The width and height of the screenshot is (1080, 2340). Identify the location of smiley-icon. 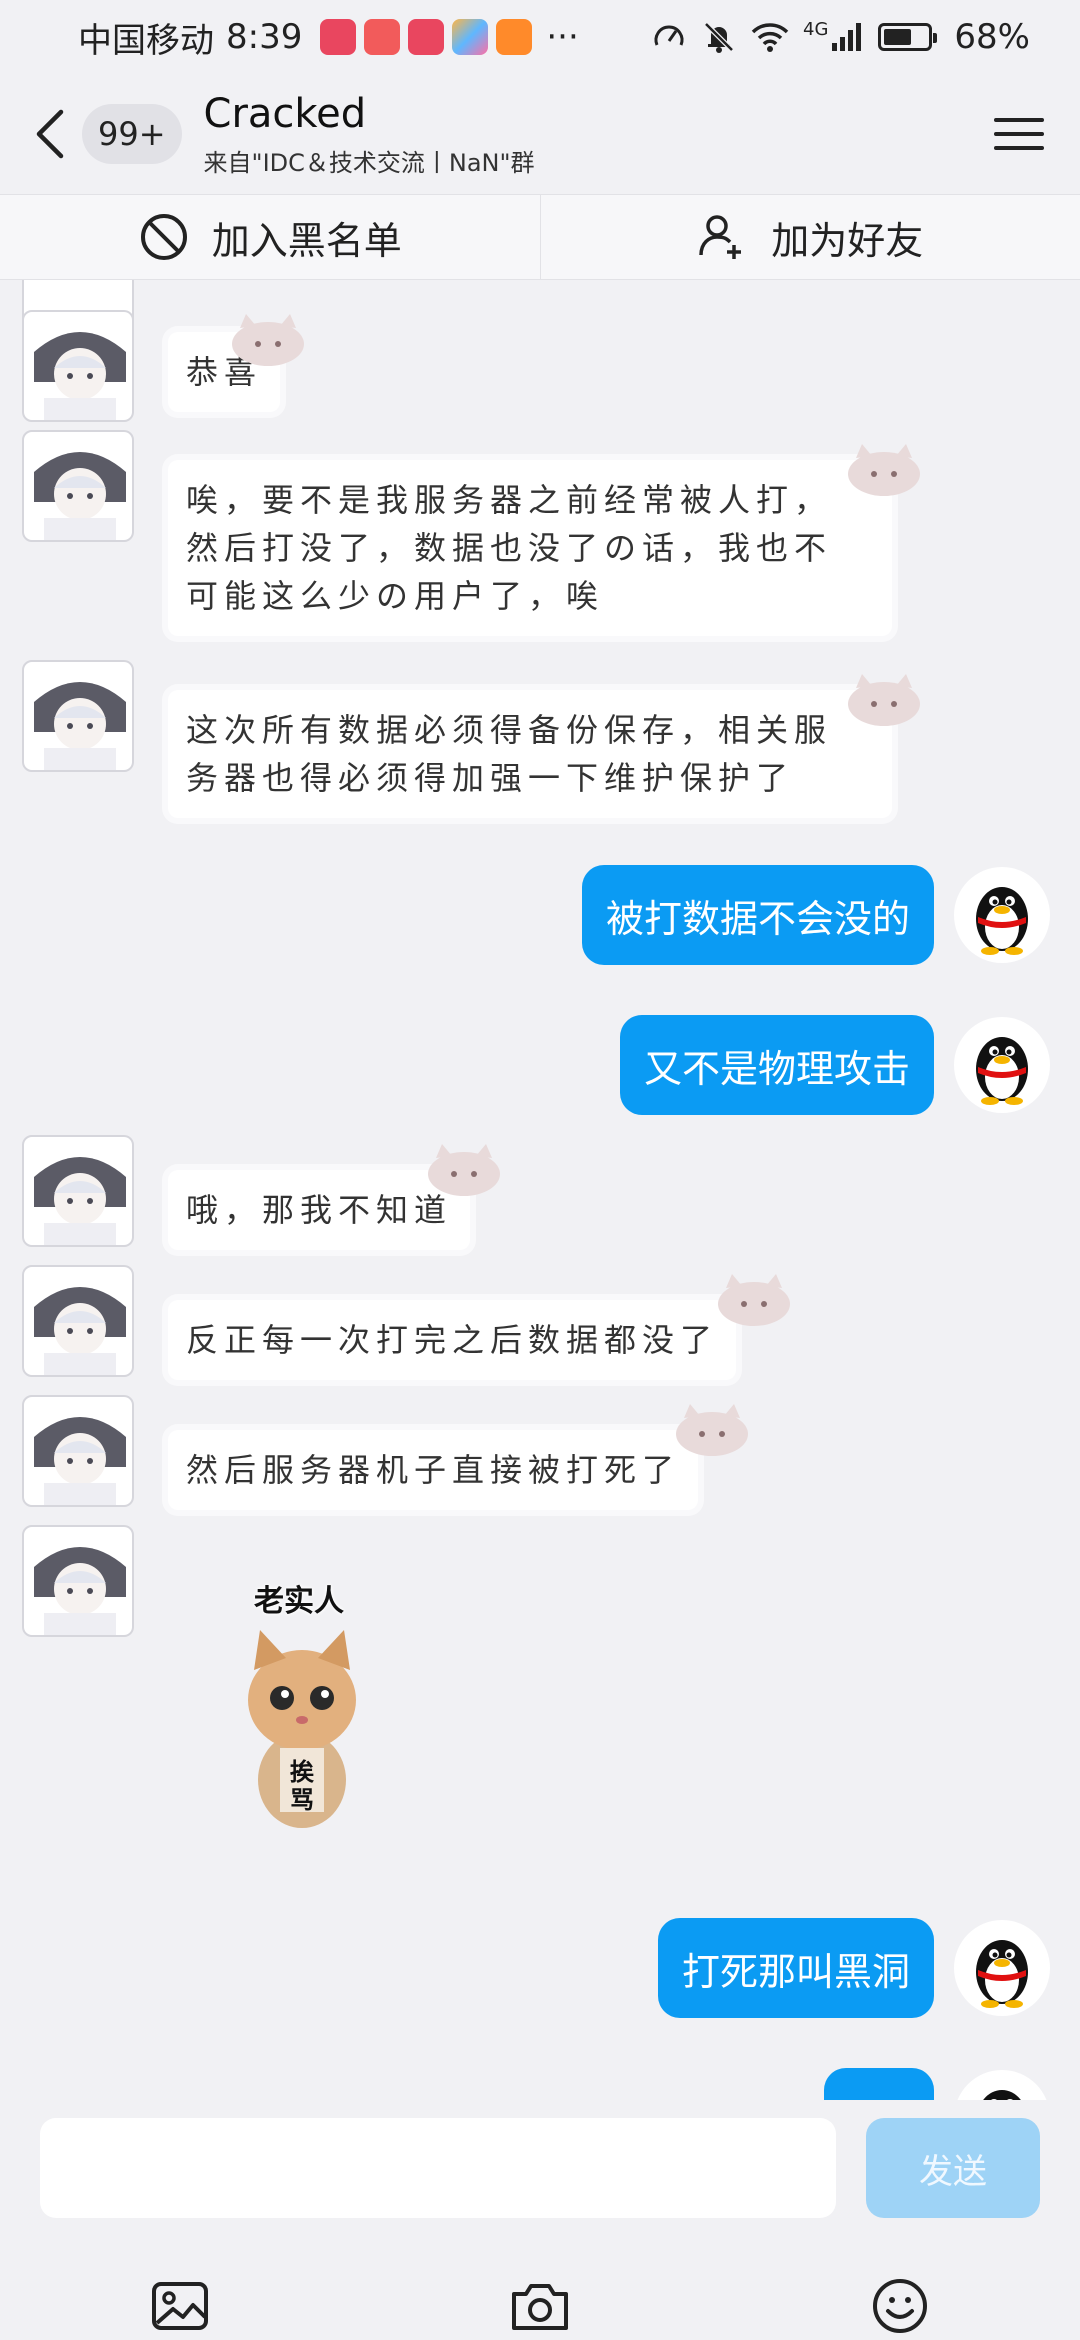
(900, 2306).